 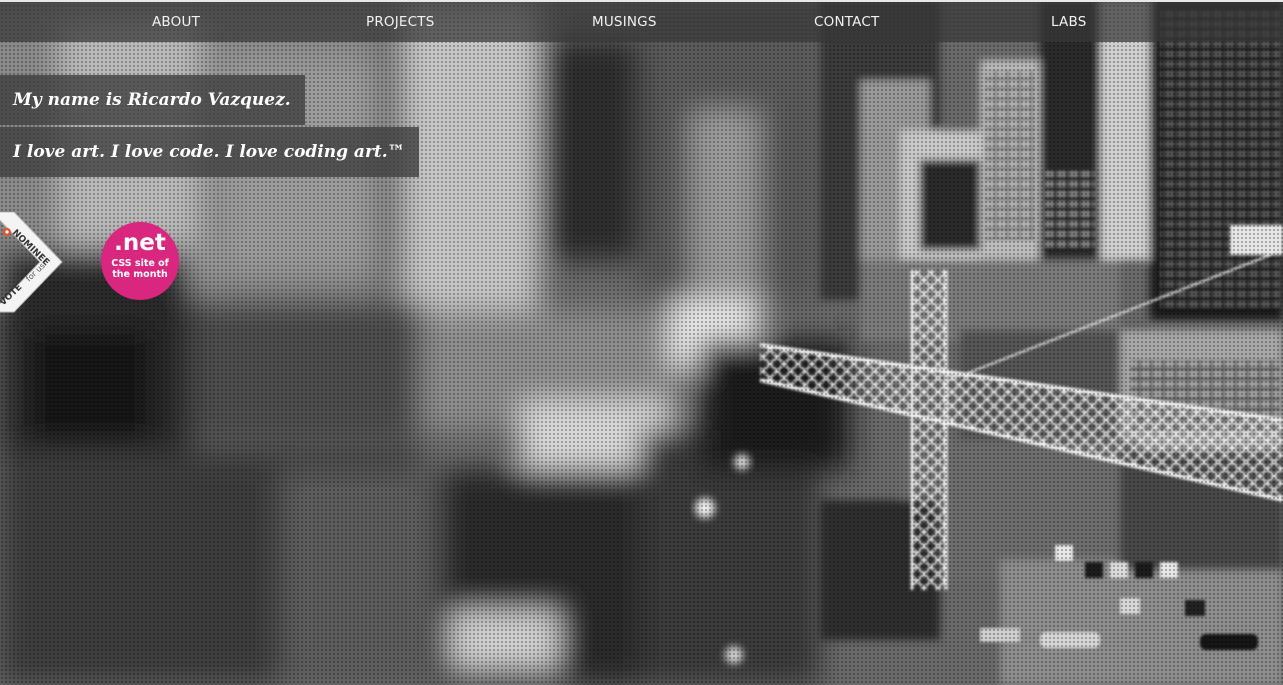 What do you see at coordinates (176, 22) in the screenshot?
I see `nav-about: ABOUT` at bounding box center [176, 22].